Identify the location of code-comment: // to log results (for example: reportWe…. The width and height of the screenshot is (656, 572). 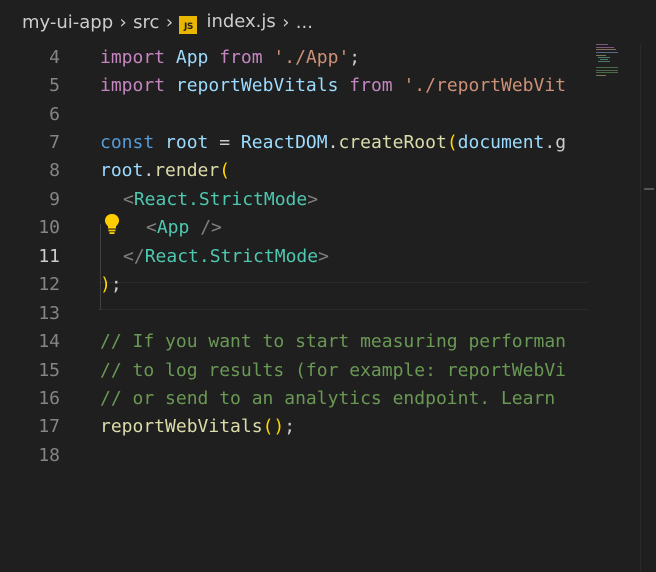
(333, 371).